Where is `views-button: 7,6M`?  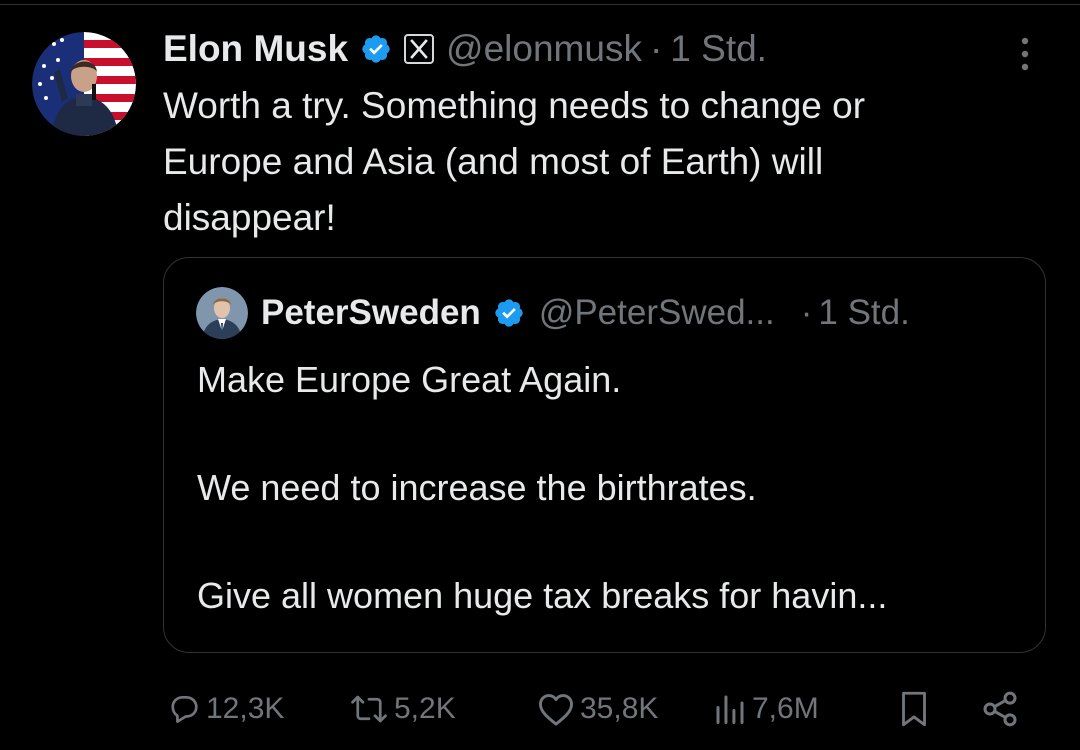 views-button: 7,6M is located at coordinates (765, 709).